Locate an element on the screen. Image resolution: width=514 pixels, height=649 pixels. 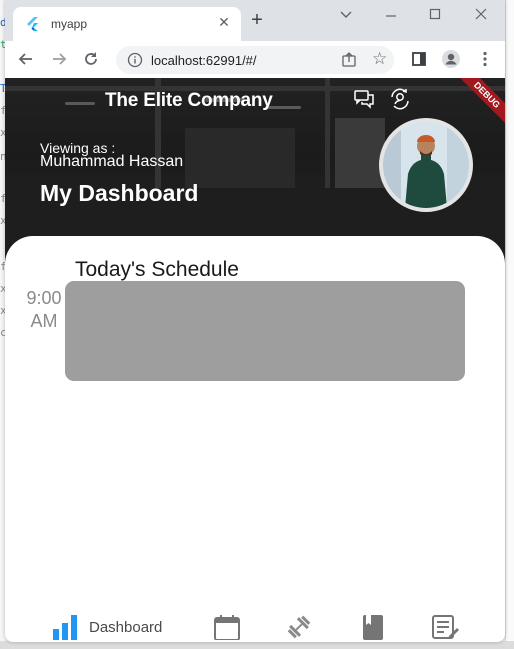
browser-toolbar: localhost:62991/#/ ☆ is located at coordinates (255, 59).